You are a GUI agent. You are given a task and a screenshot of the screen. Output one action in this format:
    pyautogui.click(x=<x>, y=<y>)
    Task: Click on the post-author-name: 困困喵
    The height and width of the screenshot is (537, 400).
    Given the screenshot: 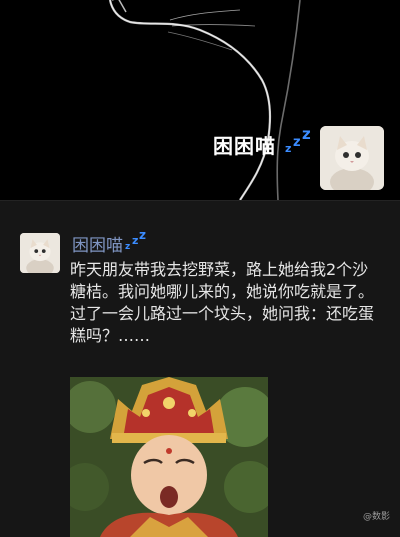 What is the action you would take?
    pyautogui.click(x=97, y=243)
    